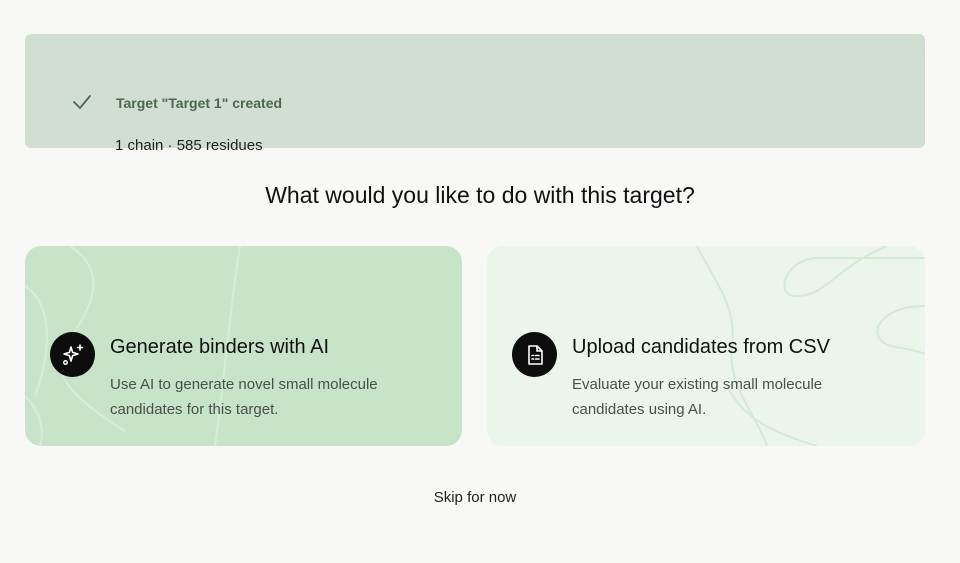  I want to click on check-icon, so click(82, 104).